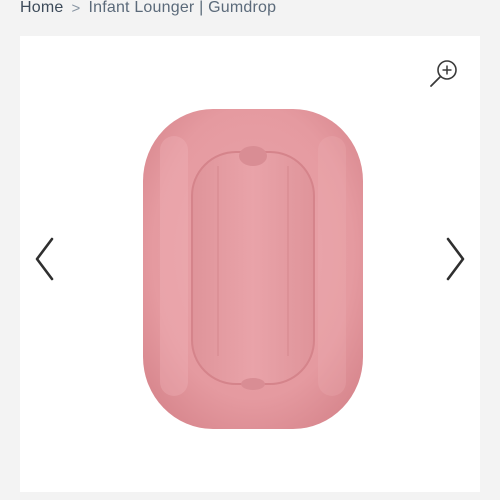  I want to click on breadcrumb: Home > Infant Lounger | Gumdrop, so click(148, 10).